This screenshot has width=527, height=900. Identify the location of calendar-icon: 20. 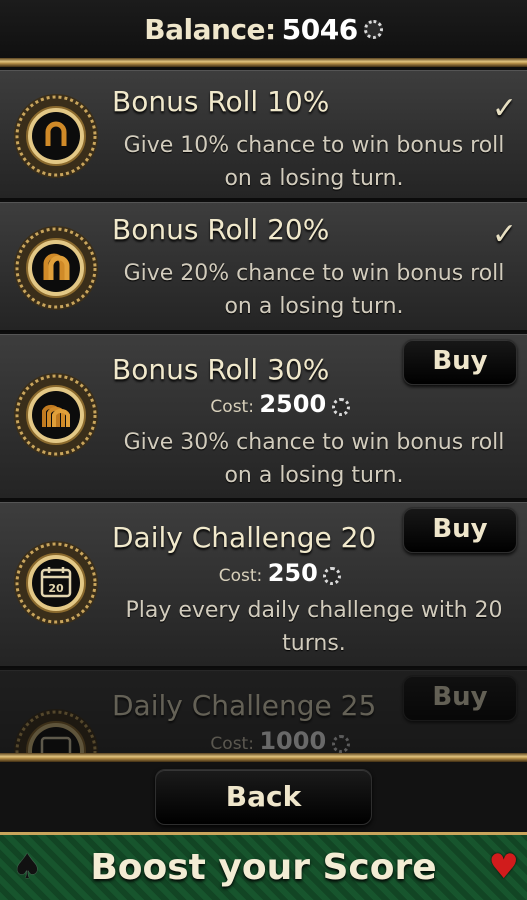
(56, 583).